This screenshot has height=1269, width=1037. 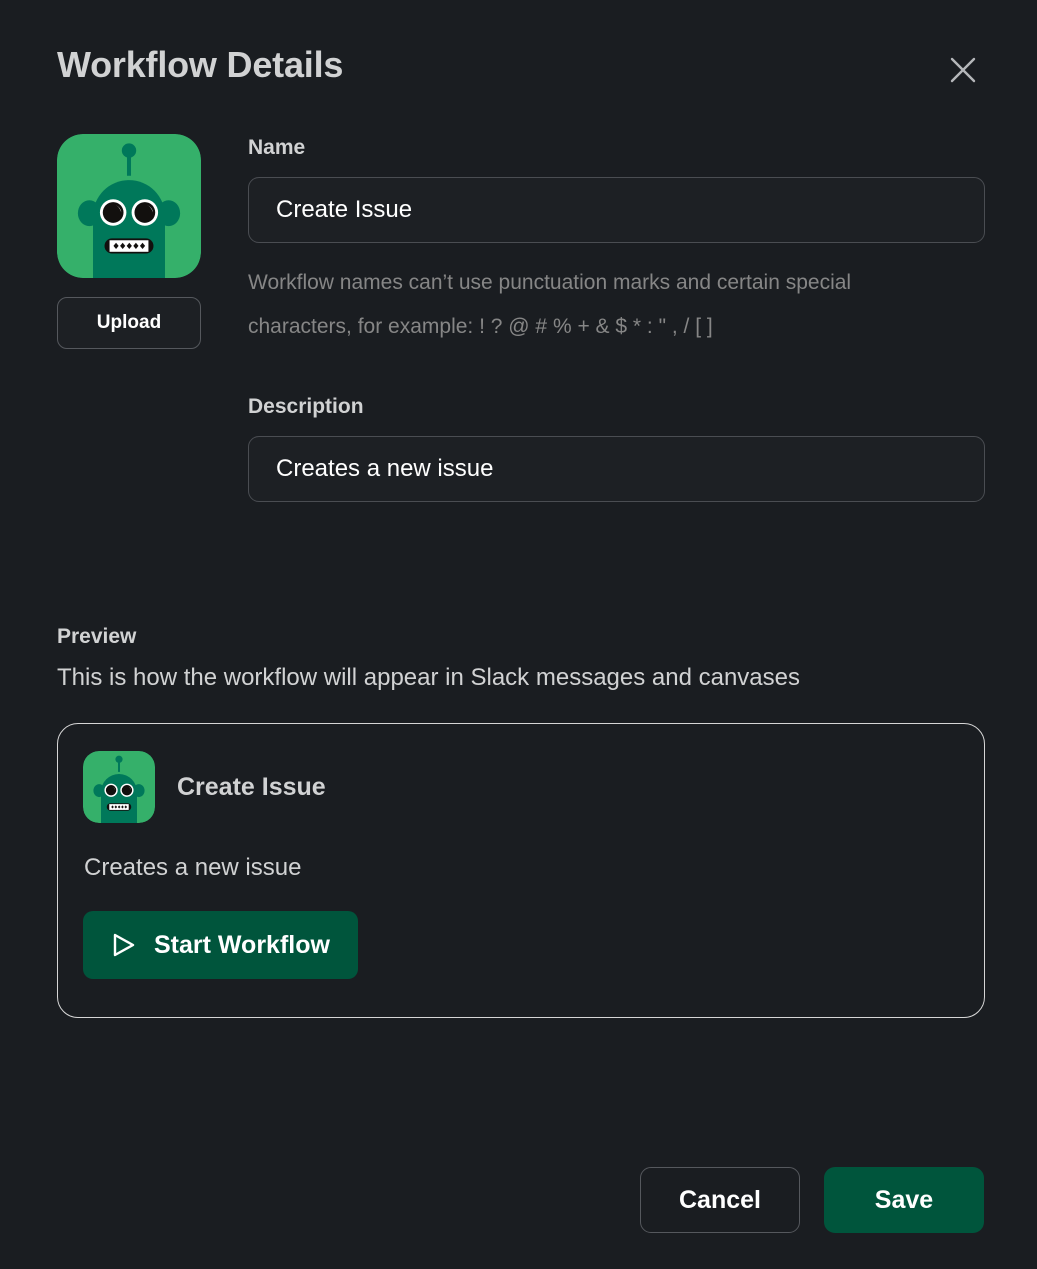 What do you see at coordinates (904, 1200) in the screenshot?
I see `save-button: Save` at bounding box center [904, 1200].